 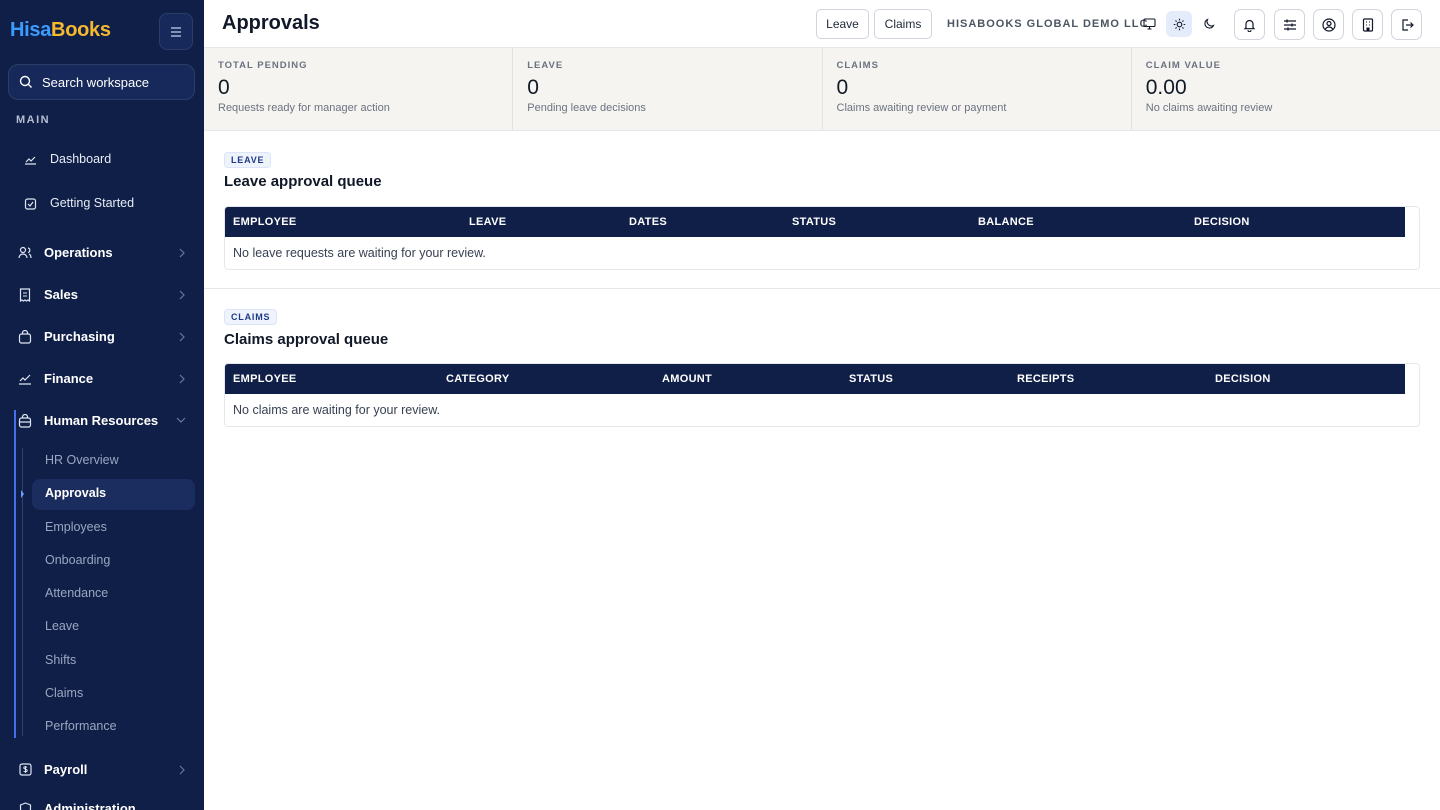 I want to click on stat-subtext: Requests ready for manager action, so click(x=304, y=108).